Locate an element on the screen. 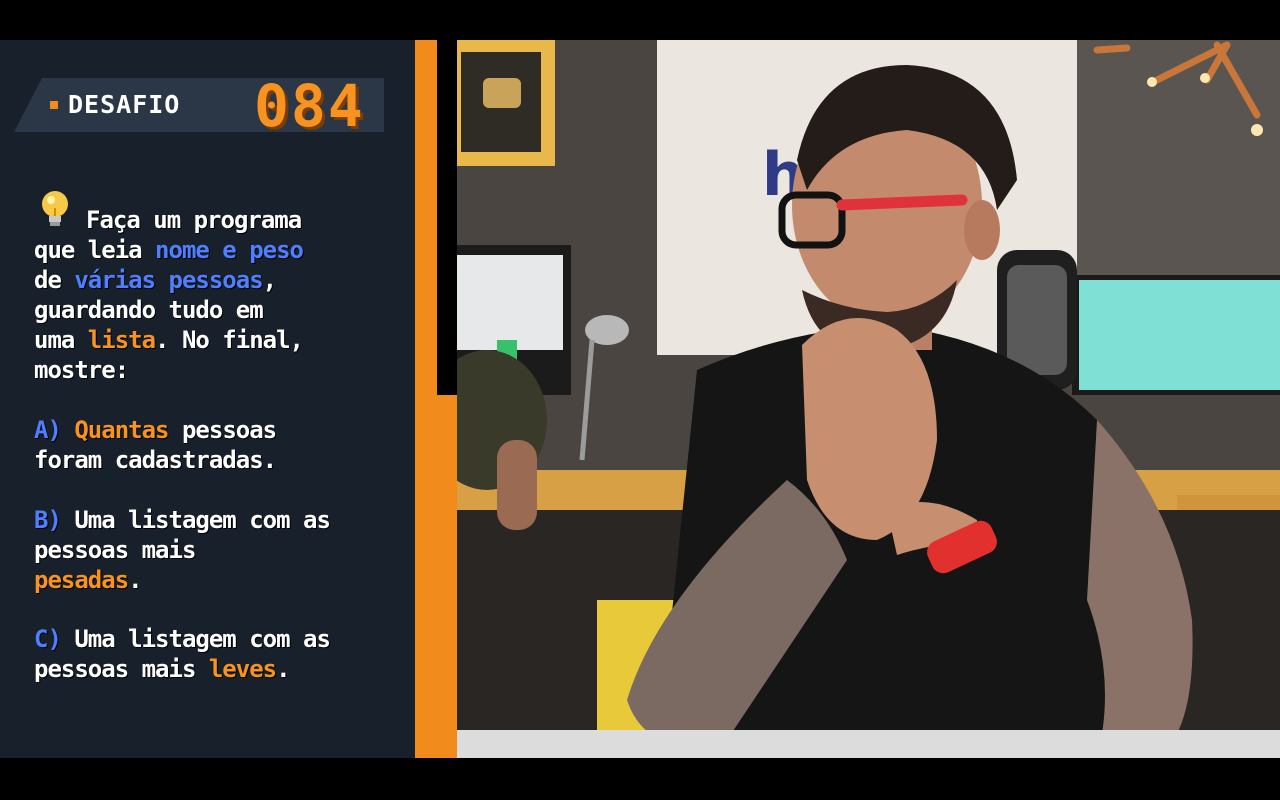  letterbox-top is located at coordinates (640, 20).